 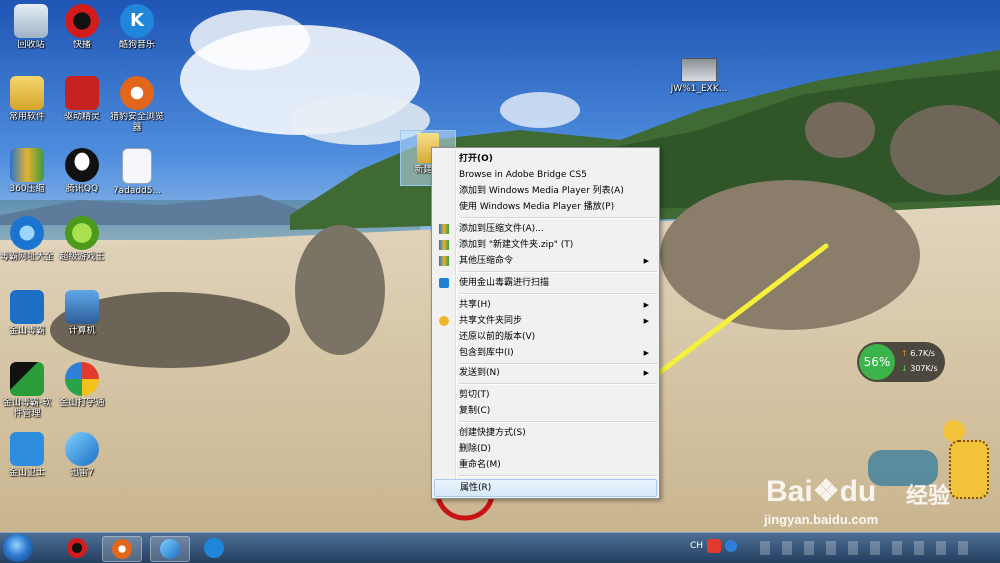 I want to click on menu-item-rename: 重命名(M), so click(x=545, y=465).